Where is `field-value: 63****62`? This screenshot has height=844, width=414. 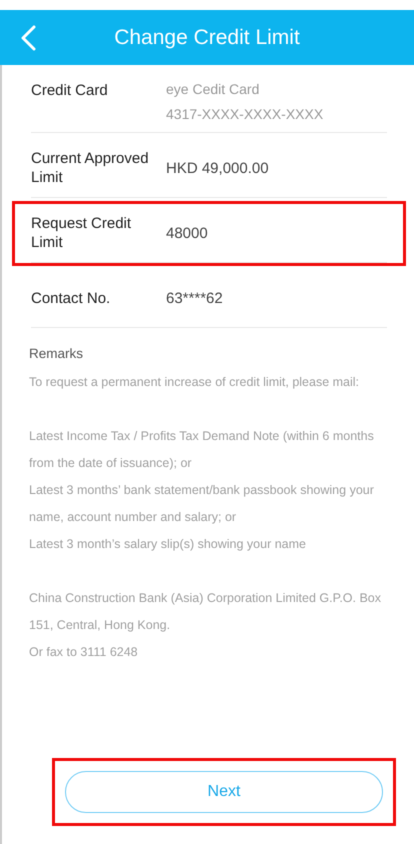 field-value: 63****62 is located at coordinates (194, 298).